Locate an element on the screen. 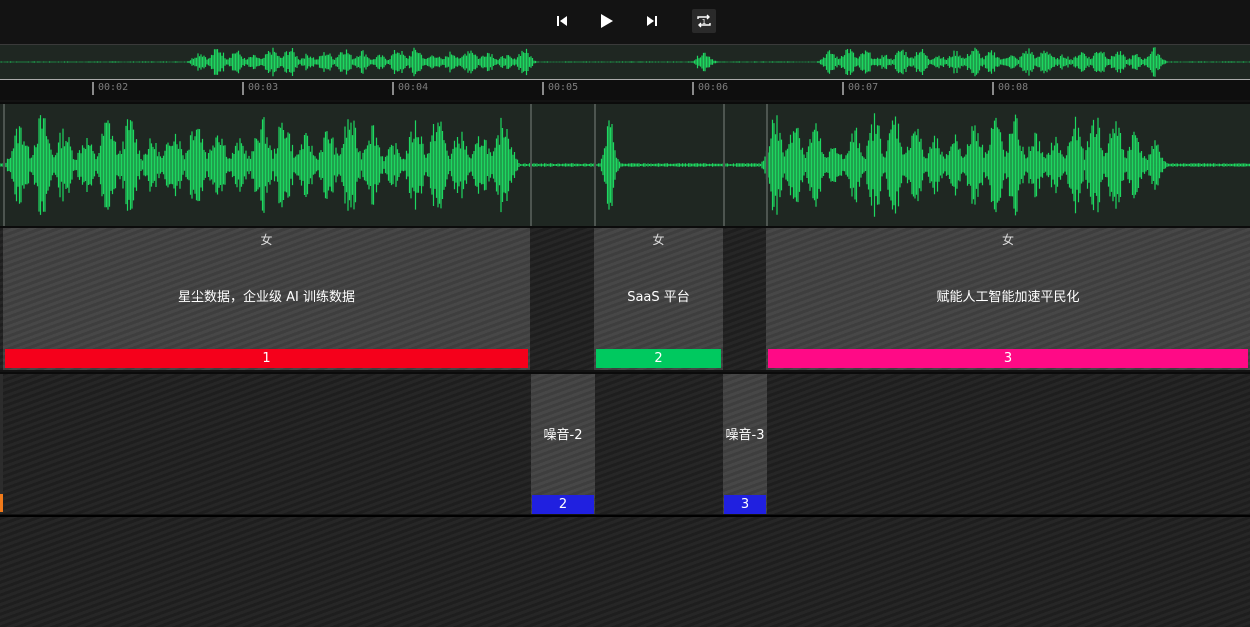  transcript-text: SaaS 平台 is located at coordinates (658, 297).